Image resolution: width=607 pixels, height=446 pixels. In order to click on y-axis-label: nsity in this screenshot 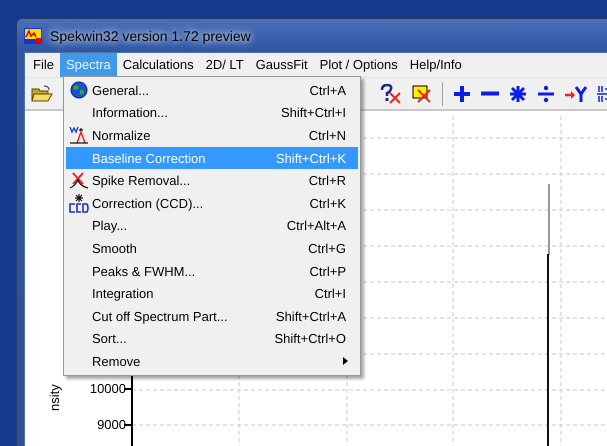, I will do `click(55, 397)`.